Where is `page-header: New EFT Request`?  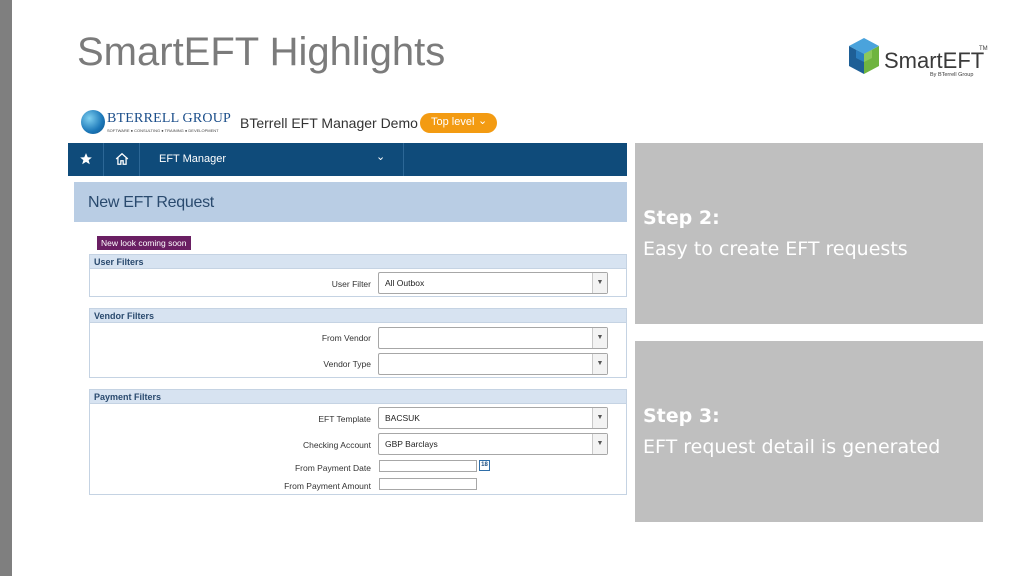 page-header: New EFT Request is located at coordinates (350, 202).